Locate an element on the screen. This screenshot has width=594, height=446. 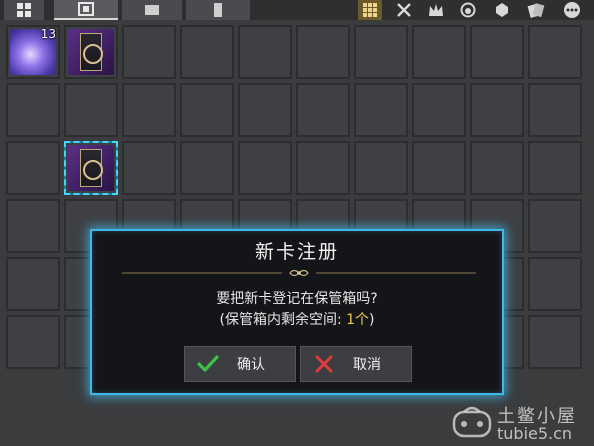
potion-icon is located at coordinates (468, 10).